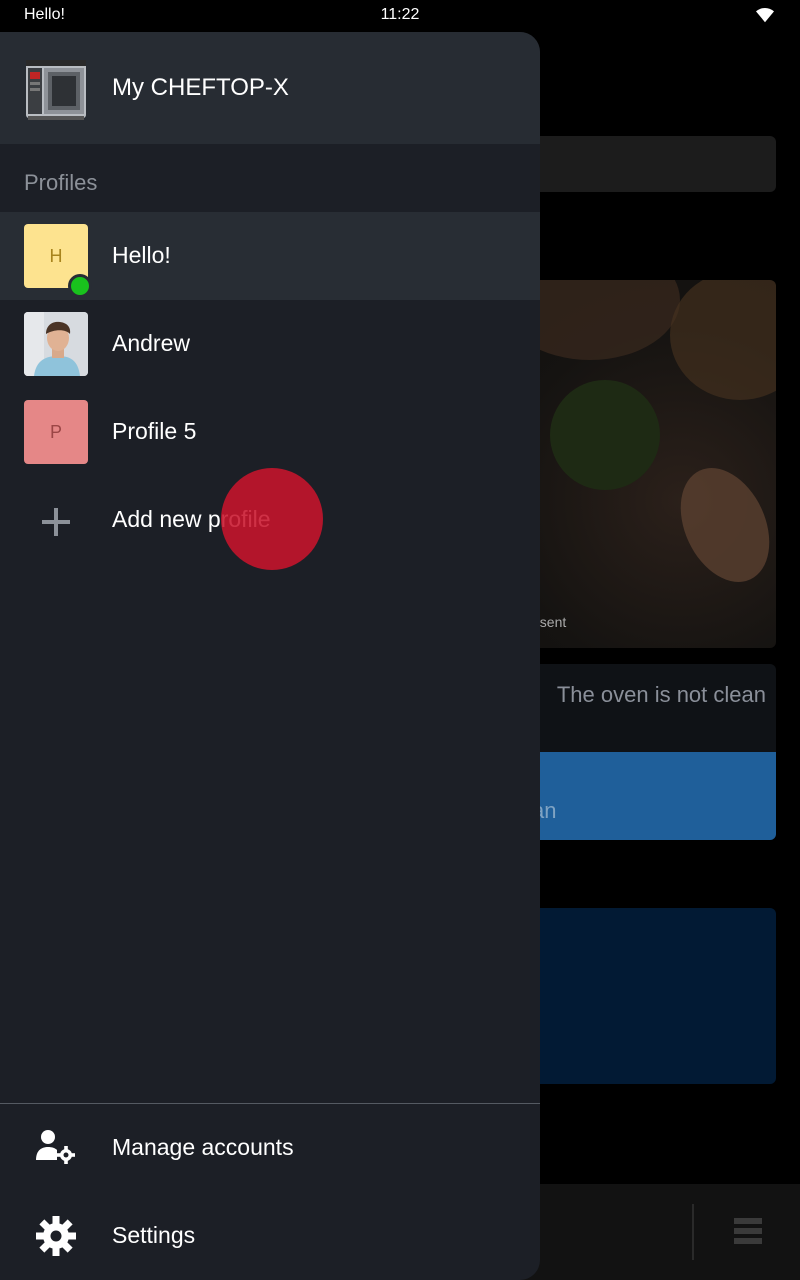 The height and width of the screenshot is (1280, 800). What do you see at coordinates (270, 344) in the screenshot?
I see `profile-item-andrew: Andrew` at bounding box center [270, 344].